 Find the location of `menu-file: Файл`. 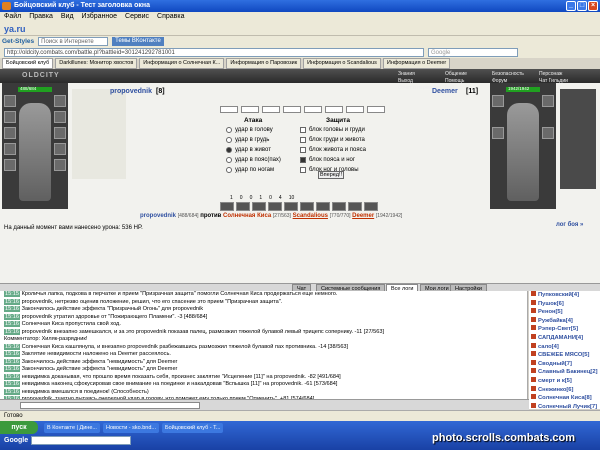

menu-file: Файл is located at coordinates (12, 17).